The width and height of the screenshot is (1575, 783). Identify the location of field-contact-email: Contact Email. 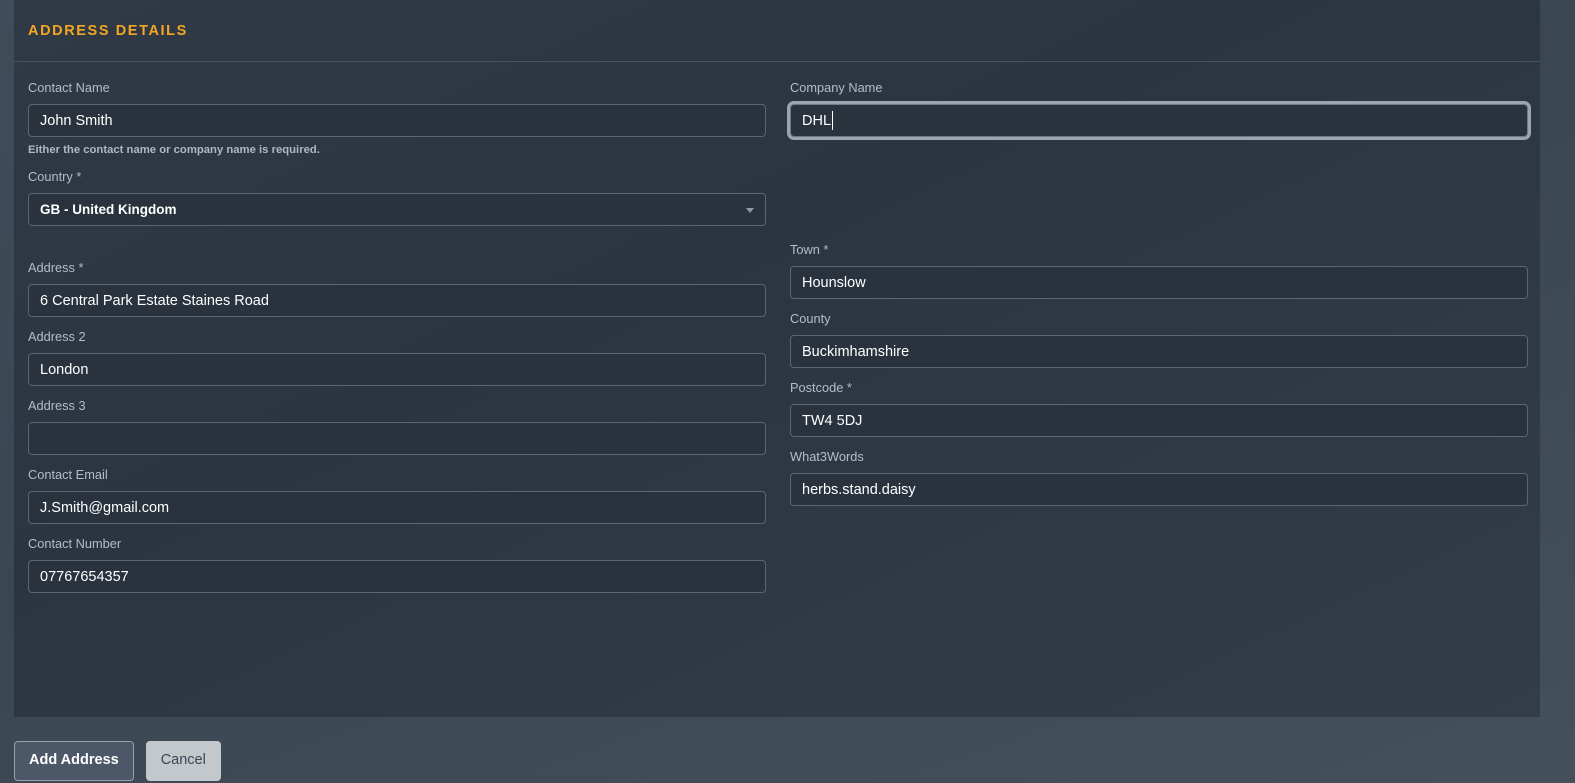
(397, 495).